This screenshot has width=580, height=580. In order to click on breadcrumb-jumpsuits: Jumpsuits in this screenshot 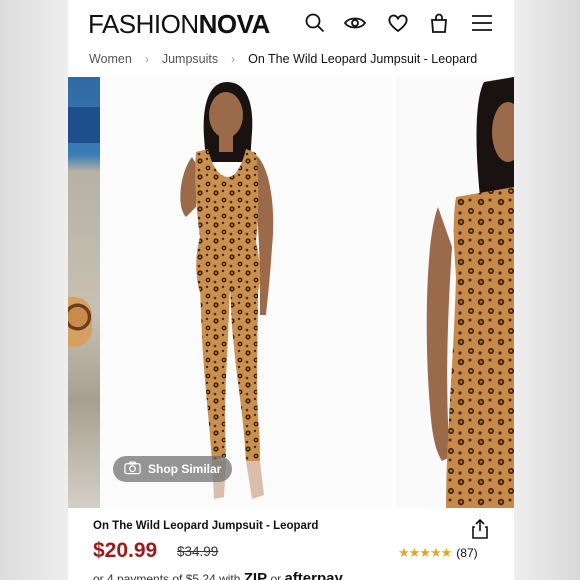, I will do `click(190, 59)`.